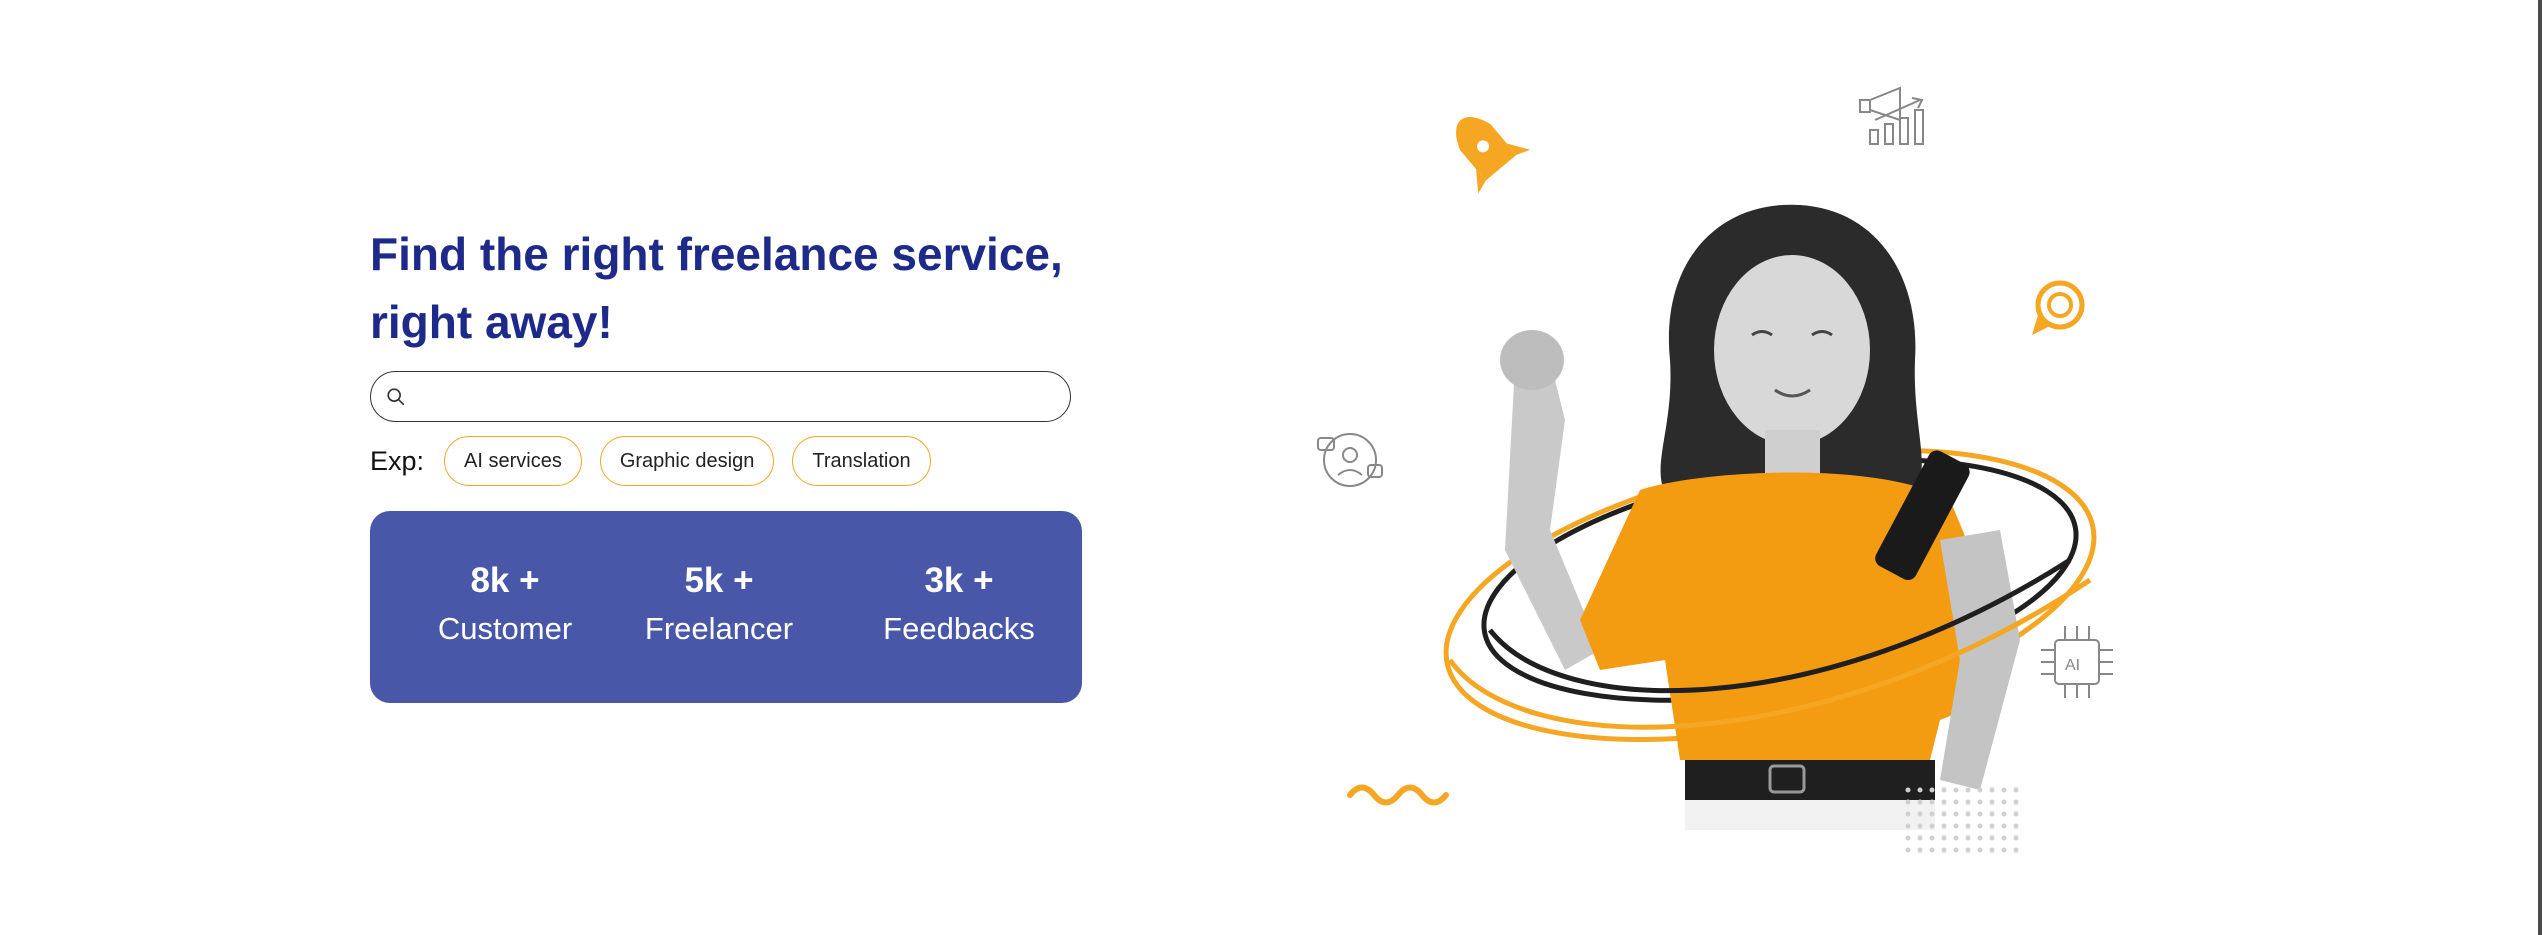 The image size is (2542, 935). Describe the element at coordinates (505, 607) in the screenshot. I see `stat-customers: 8k + Customer` at that location.